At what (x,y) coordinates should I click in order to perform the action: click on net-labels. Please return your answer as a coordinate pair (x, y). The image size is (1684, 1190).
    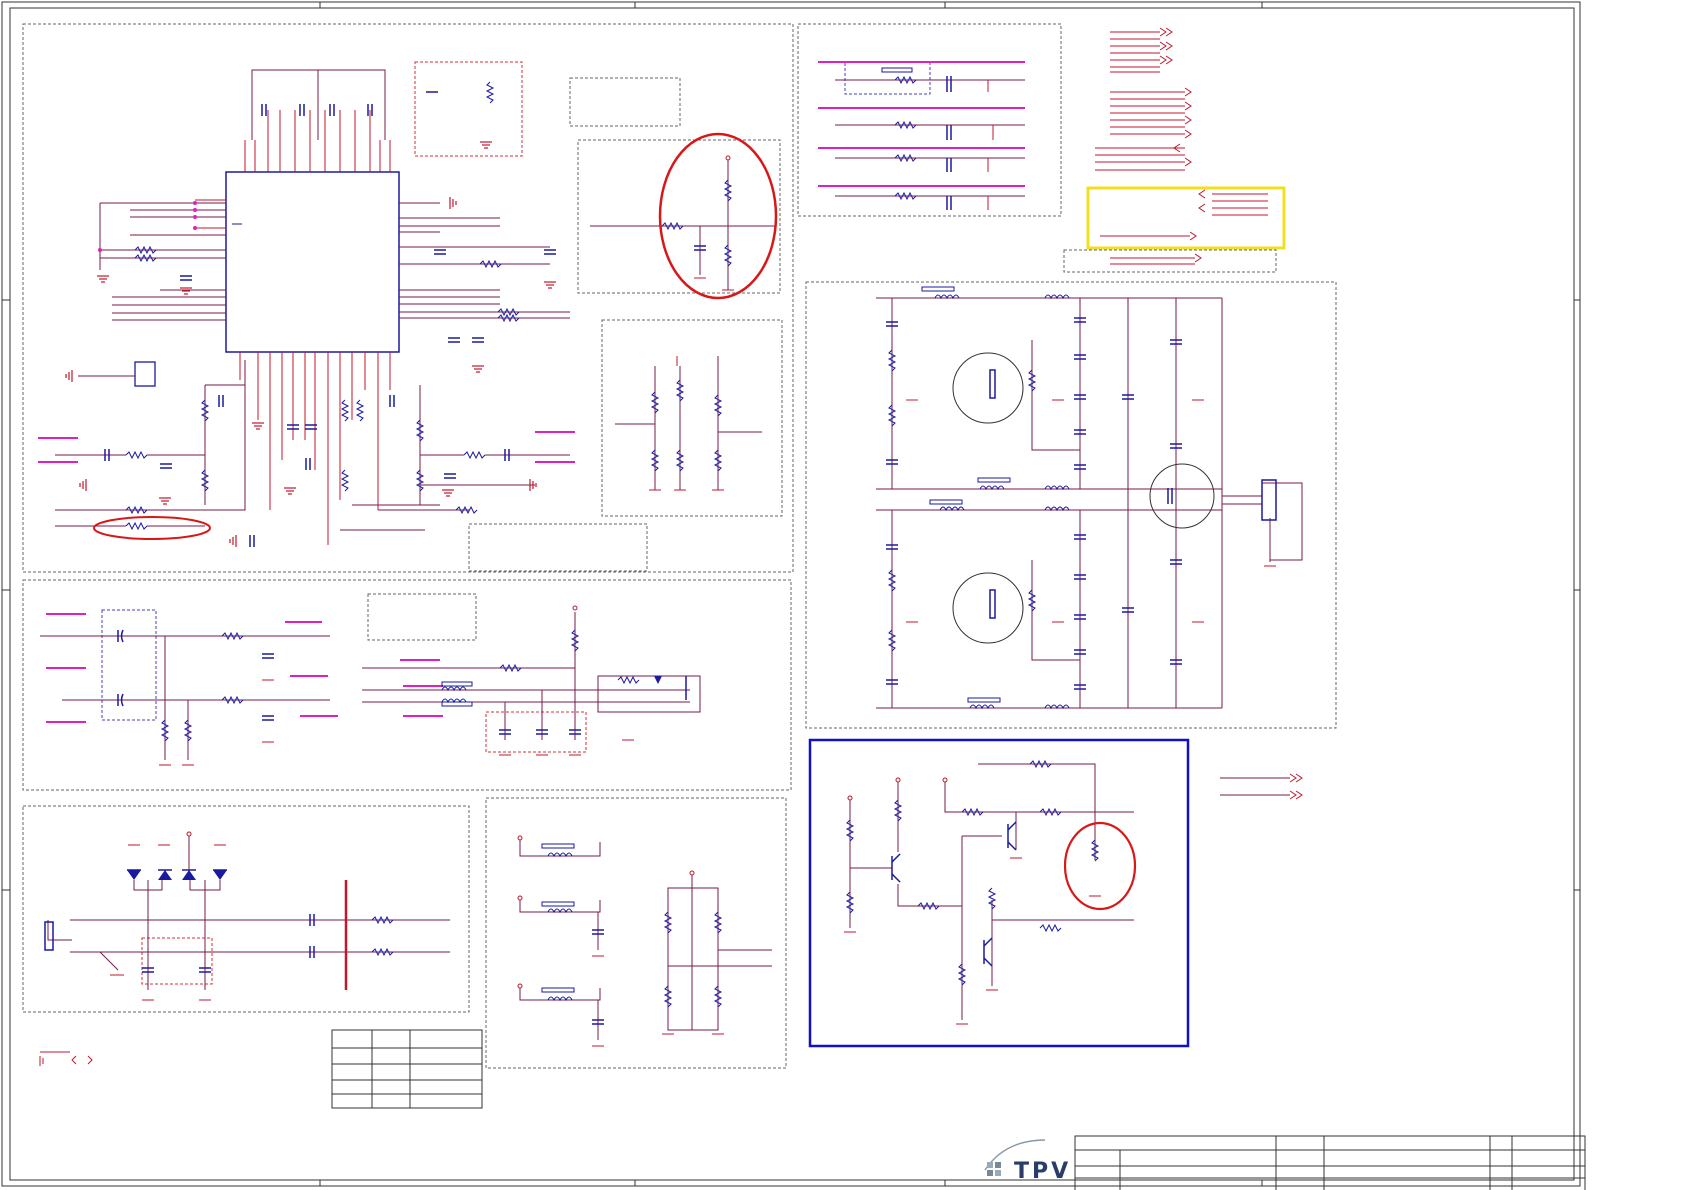
    Looking at the image, I should click on (306, 447).